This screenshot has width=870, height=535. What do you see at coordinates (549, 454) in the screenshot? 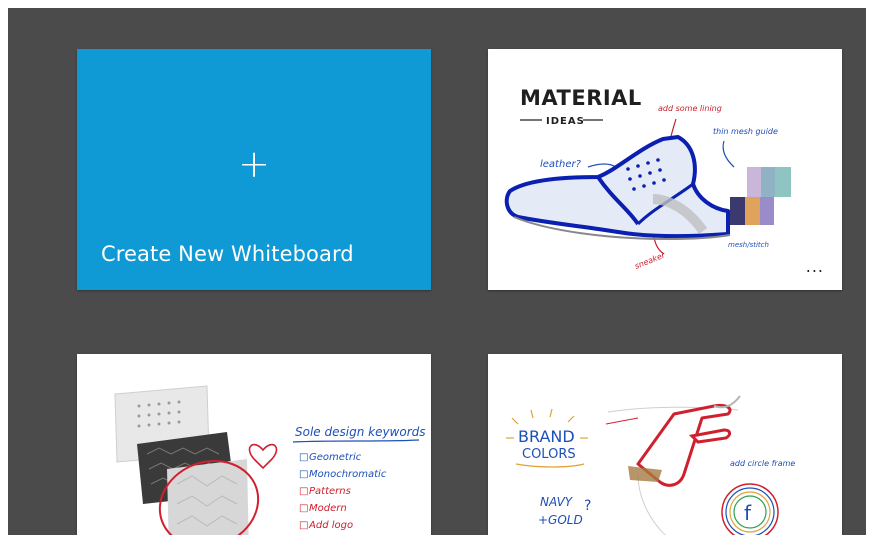
I see `brand-title-line2: COLORS` at bounding box center [549, 454].